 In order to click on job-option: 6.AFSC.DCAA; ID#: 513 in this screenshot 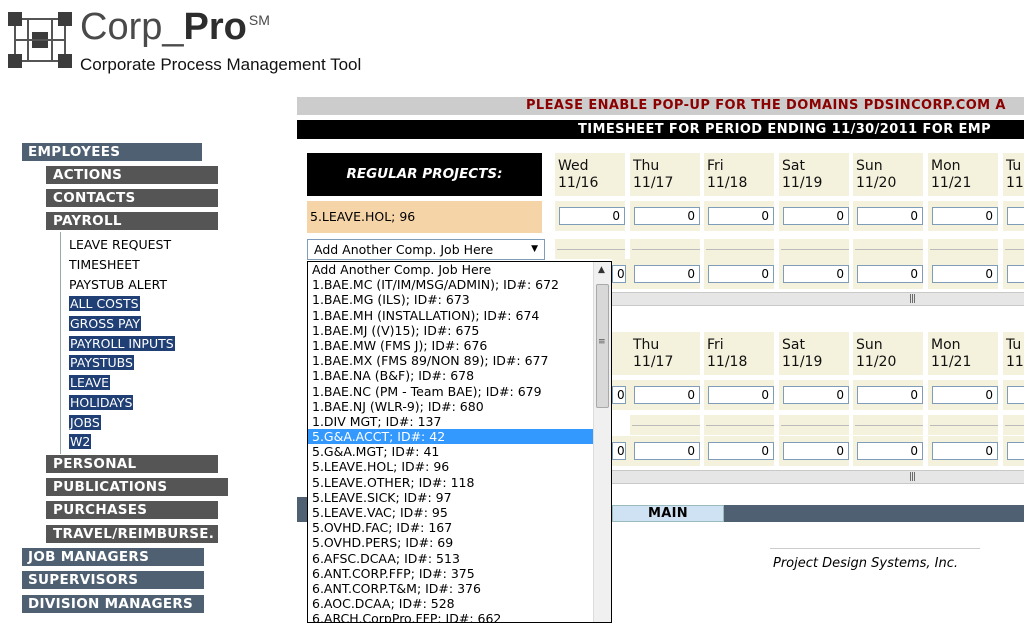, I will do `click(450, 558)`.